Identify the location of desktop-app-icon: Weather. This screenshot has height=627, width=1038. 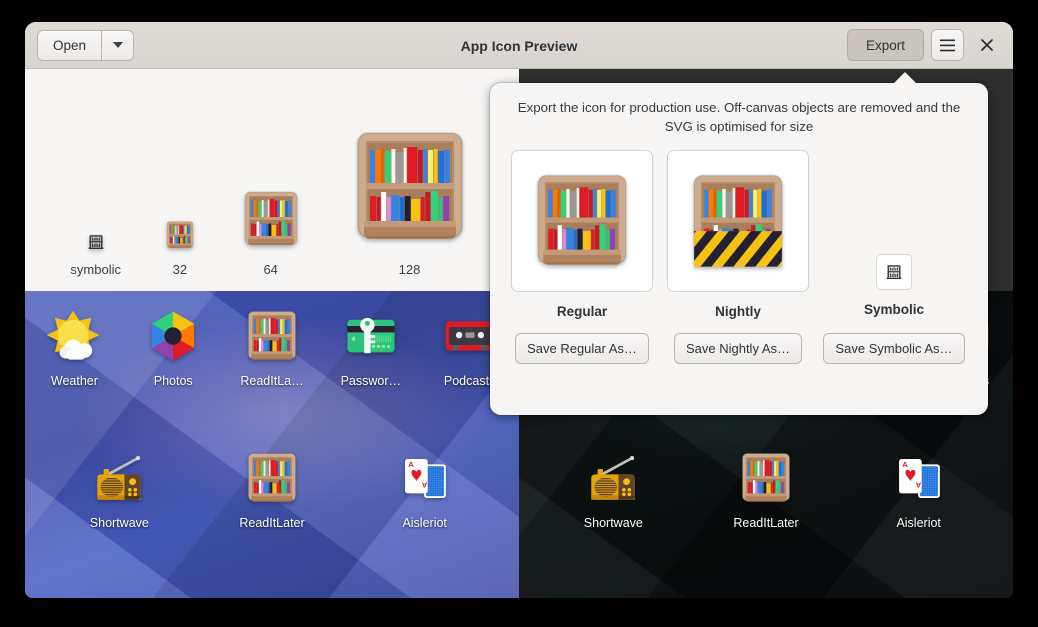
(74, 347).